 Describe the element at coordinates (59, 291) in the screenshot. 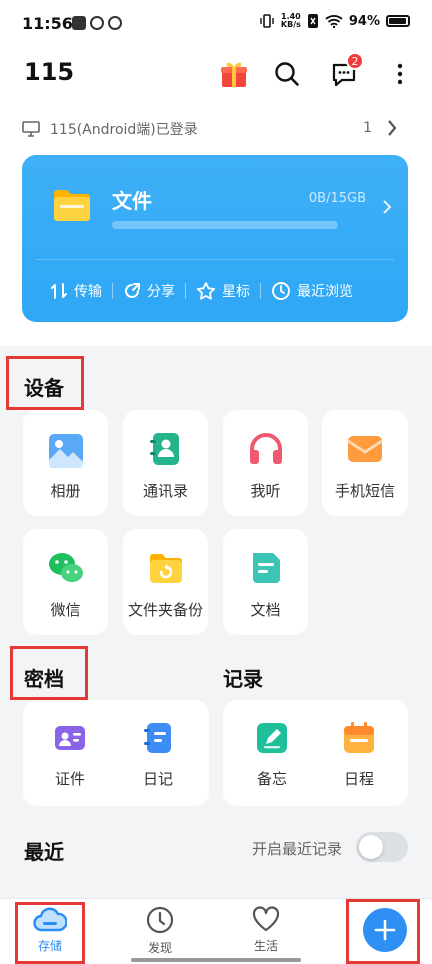

I see `transfer-icon` at that location.